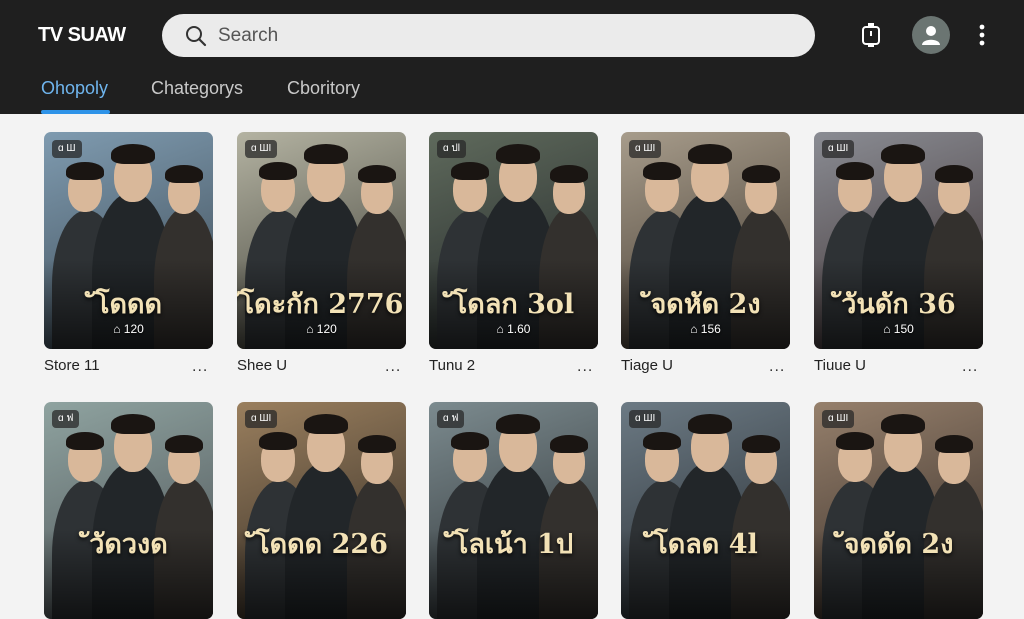 This screenshot has height=619, width=1024. Describe the element at coordinates (197, 88) in the screenshot. I see `tab-chategorys: Chategorys` at that location.